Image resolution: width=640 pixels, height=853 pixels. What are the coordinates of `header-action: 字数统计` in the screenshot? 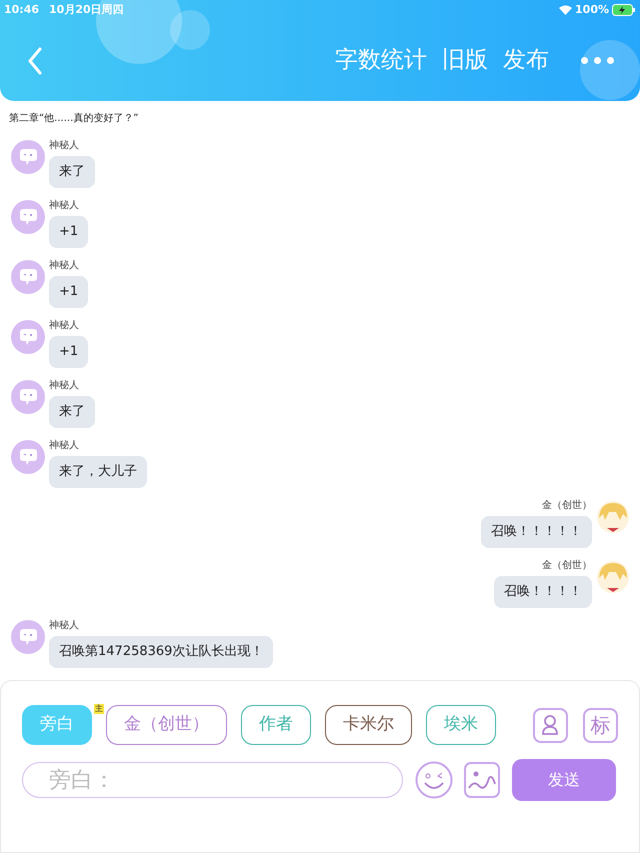 It's located at (381, 60).